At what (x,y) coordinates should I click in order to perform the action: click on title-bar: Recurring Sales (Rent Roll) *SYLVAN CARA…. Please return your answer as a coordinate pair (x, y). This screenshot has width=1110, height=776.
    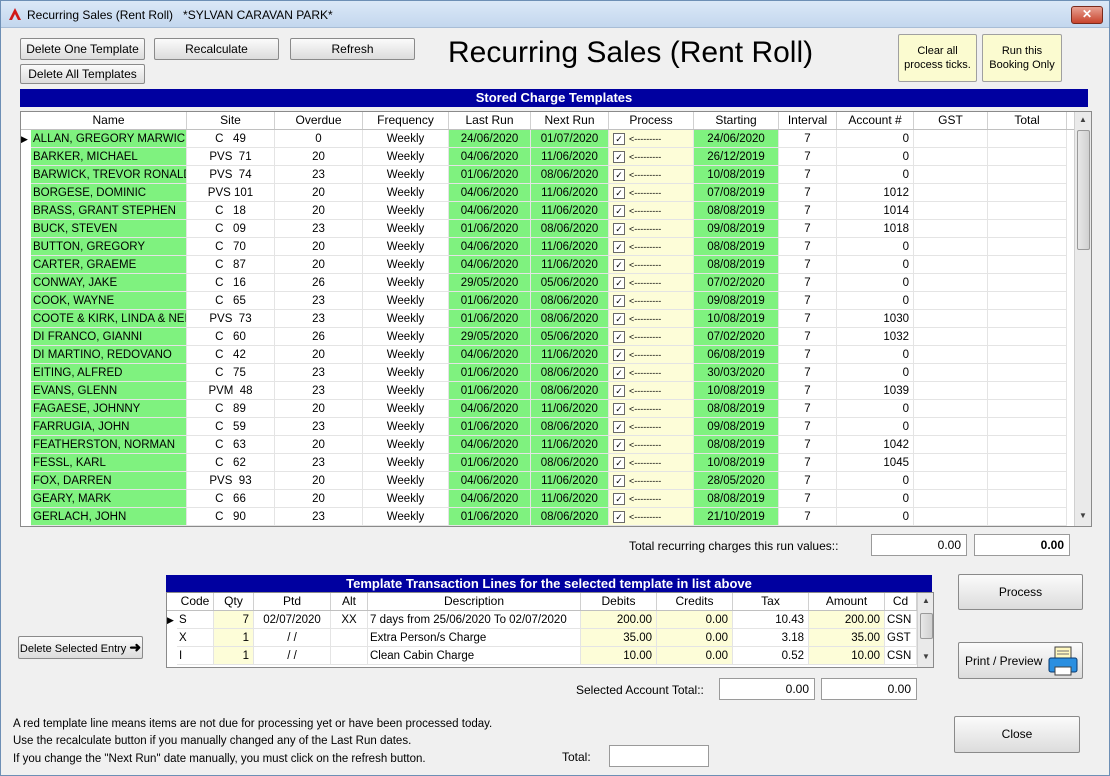
    Looking at the image, I should click on (555, 14).